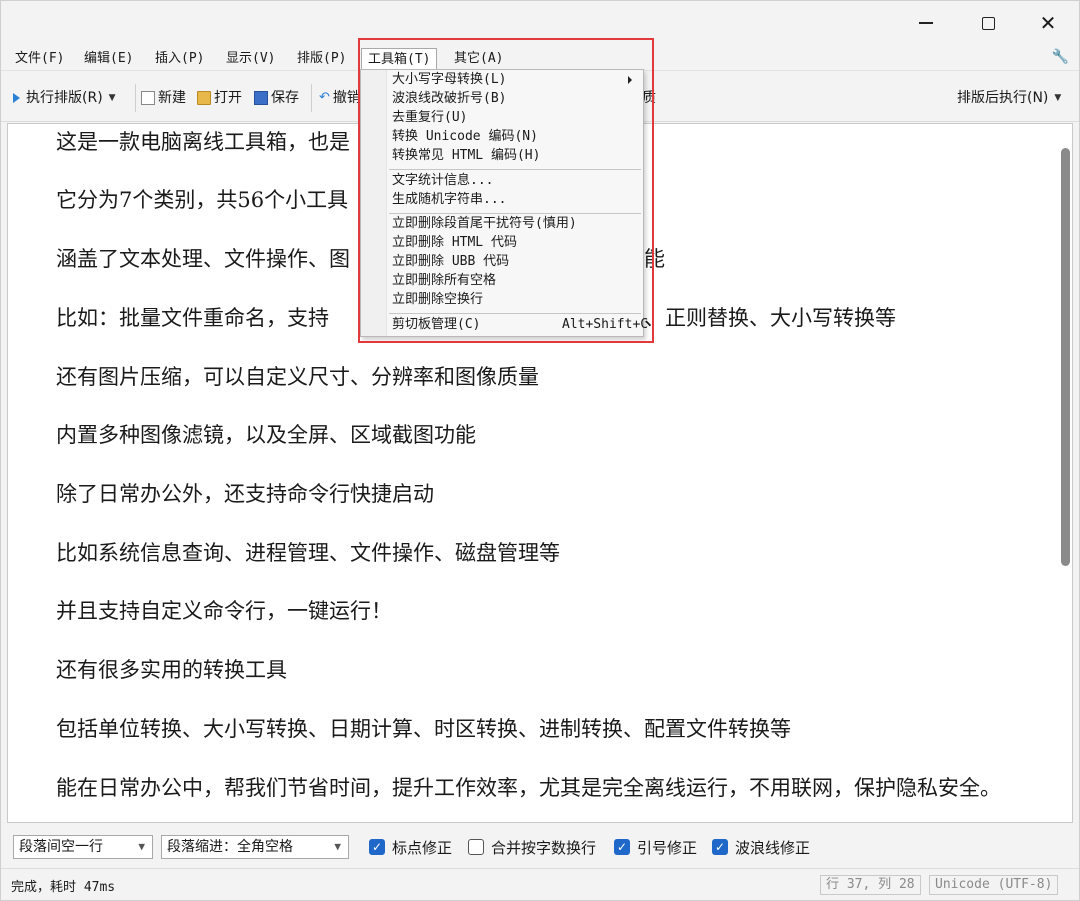 The image size is (1080, 901). I want to click on toolbar-partial-label: 质, so click(649, 98).